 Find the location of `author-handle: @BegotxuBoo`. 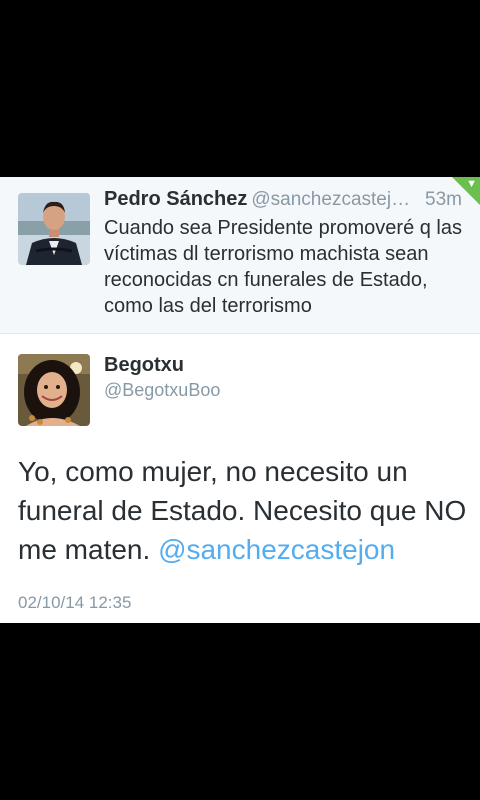

author-handle: @BegotxuBoo is located at coordinates (162, 390).